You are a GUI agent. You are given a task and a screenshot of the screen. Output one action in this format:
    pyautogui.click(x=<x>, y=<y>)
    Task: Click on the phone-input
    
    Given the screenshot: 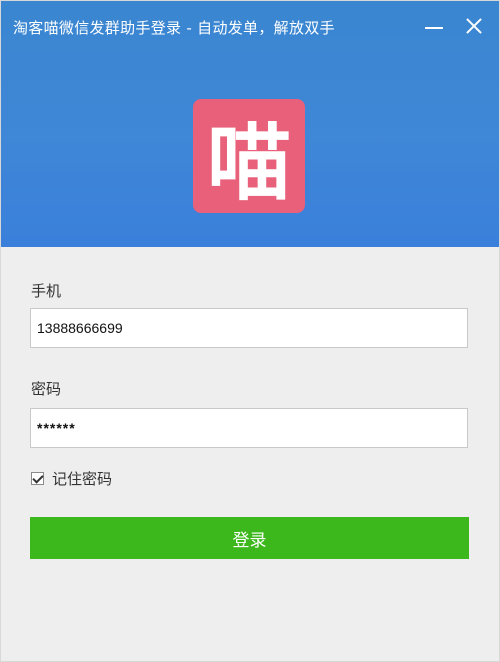 What is the action you would take?
    pyautogui.click(x=249, y=328)
    